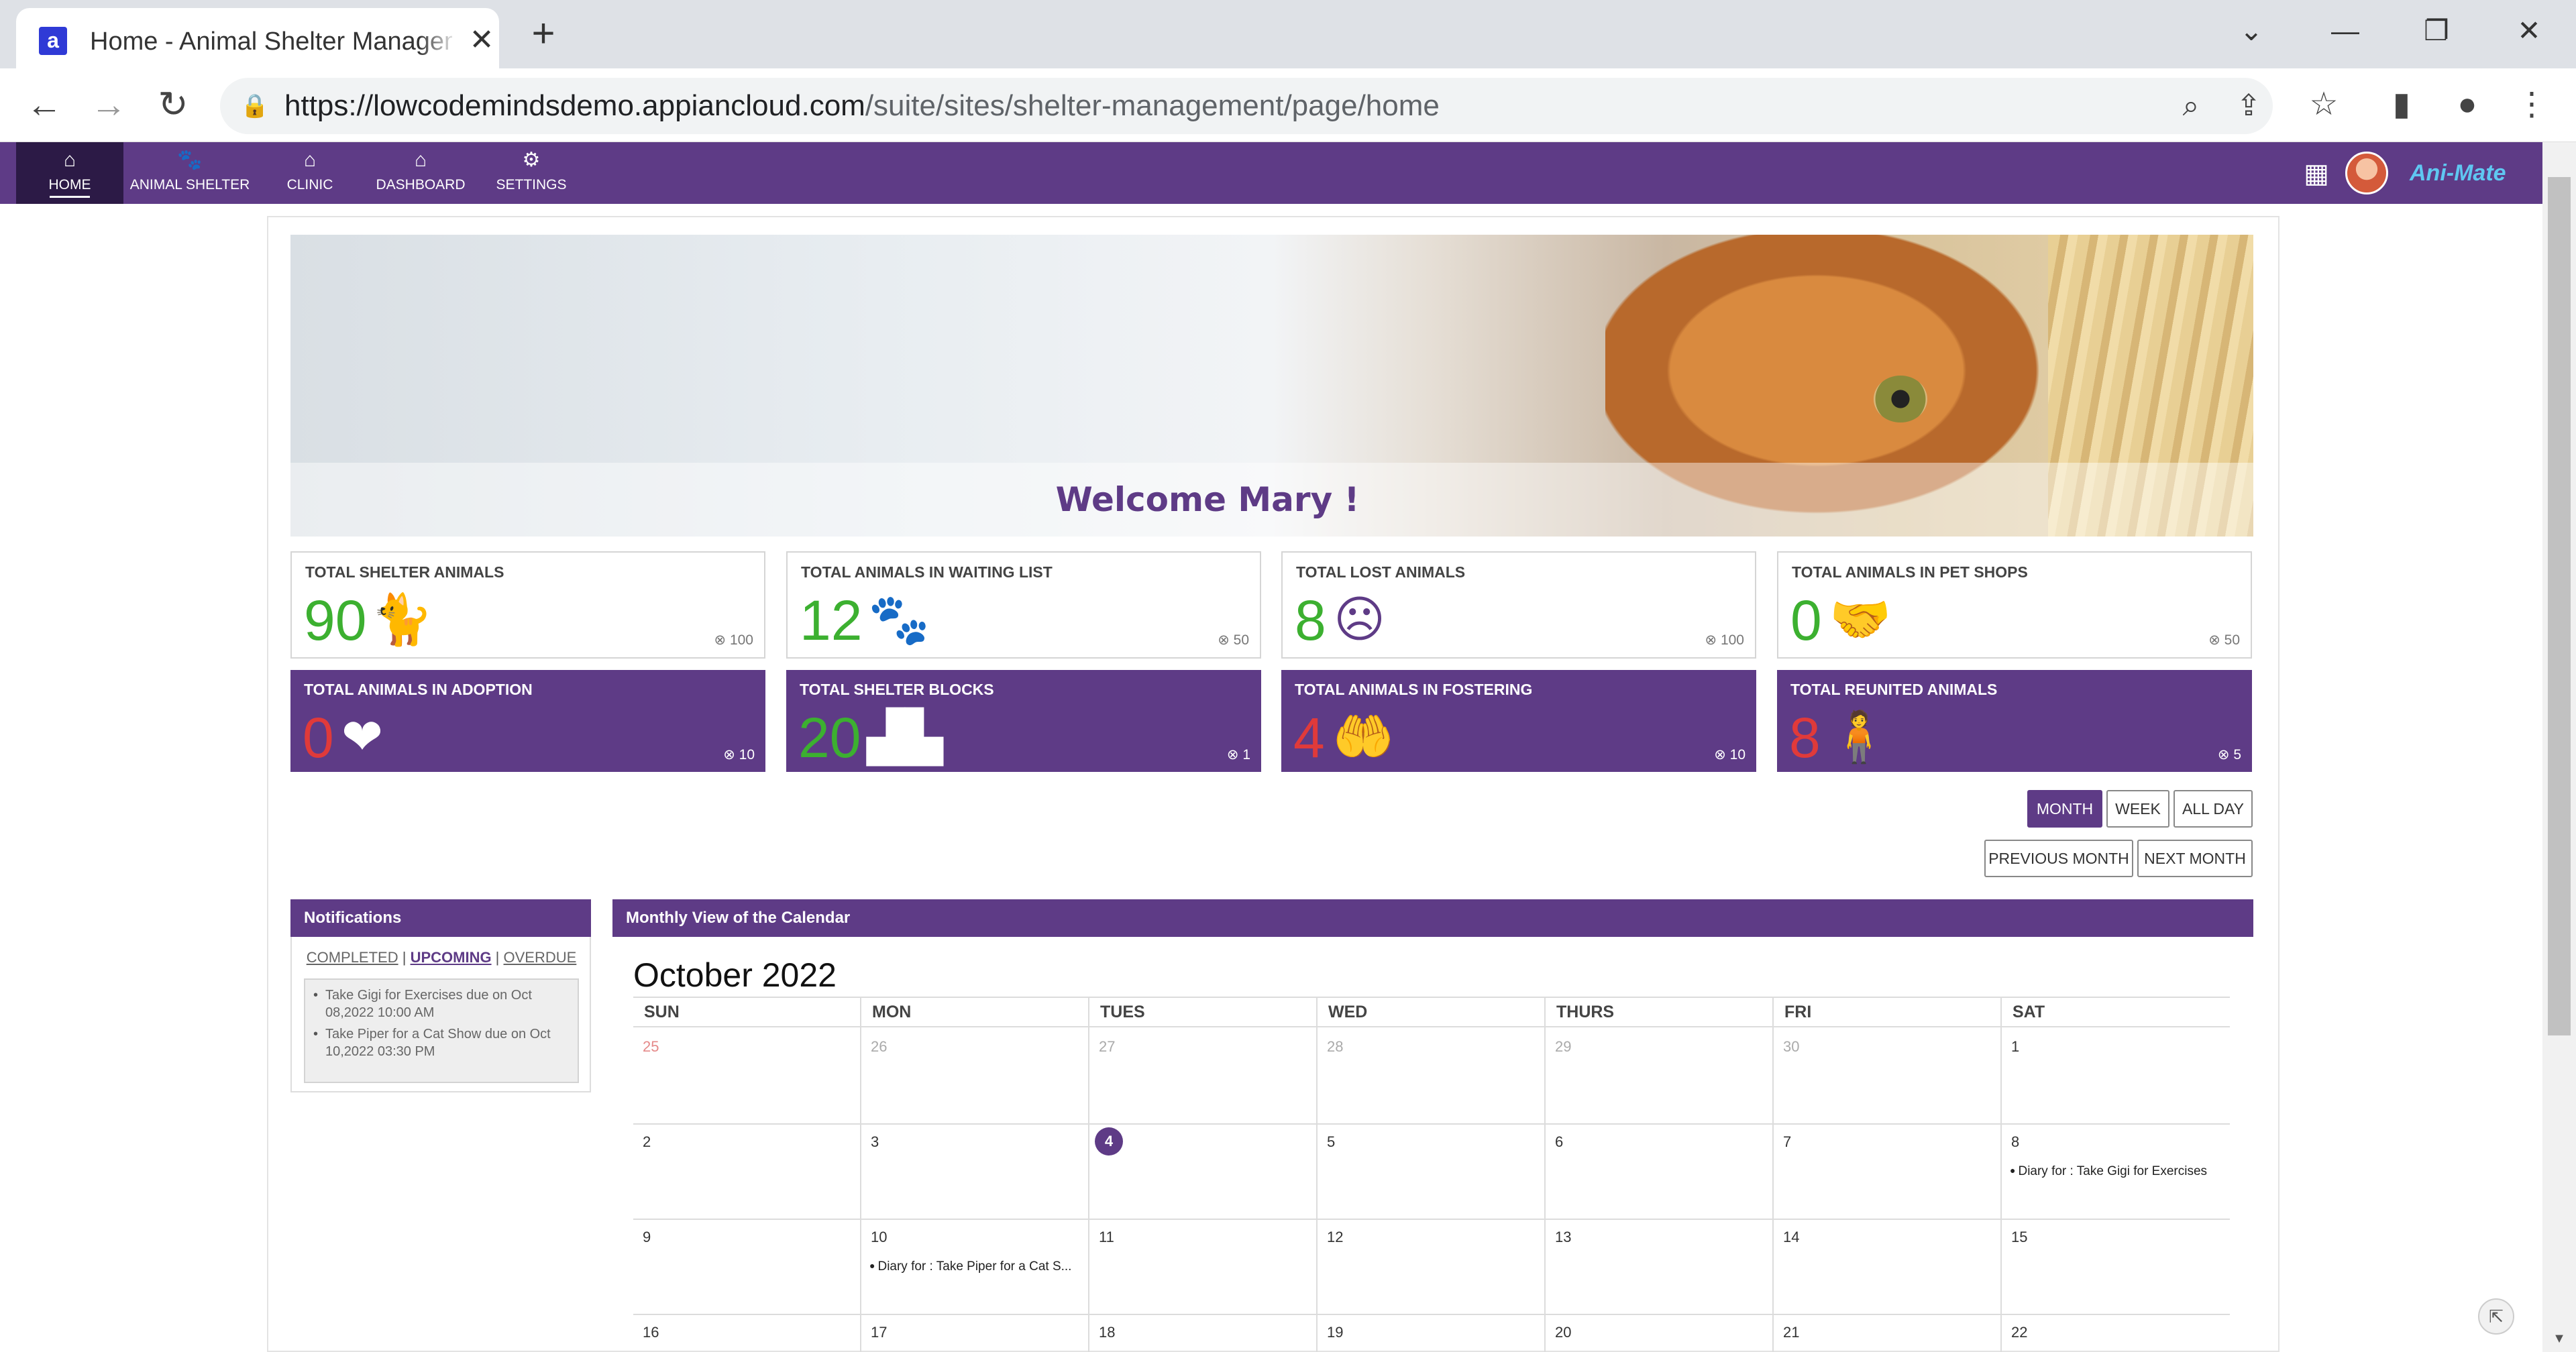  I want to click on paw-icon: 🐾, so click(190, 160).